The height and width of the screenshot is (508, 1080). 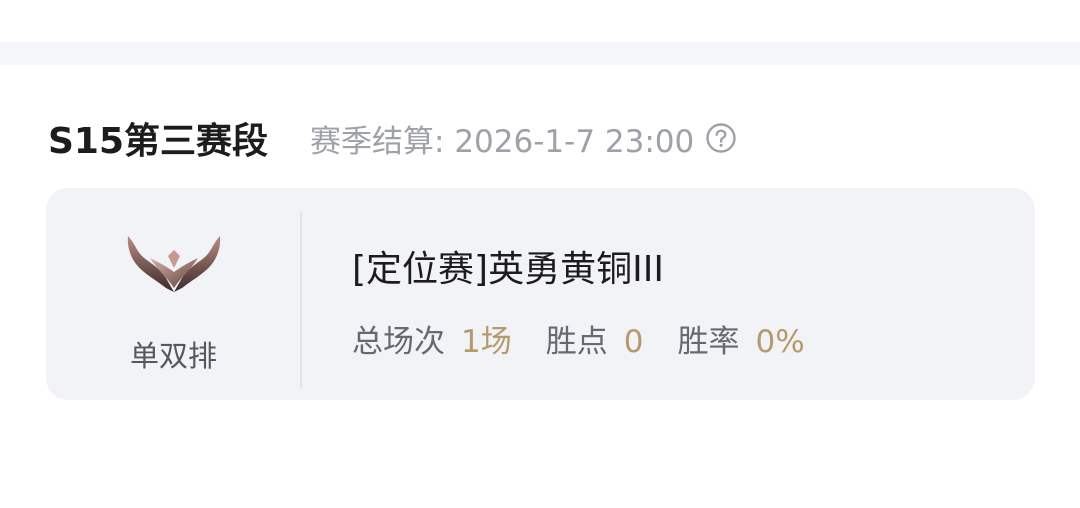 What do you see at coordinates (540, 53) in the screenshot?
I see `top-strip` at bounding box center [540, 53].